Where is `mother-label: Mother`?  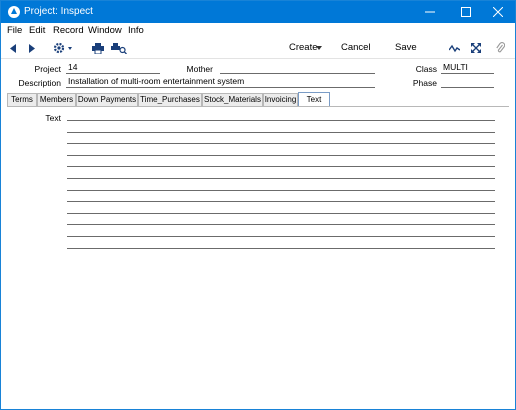 mother-label: Mother is located at coordinates (199, 69).